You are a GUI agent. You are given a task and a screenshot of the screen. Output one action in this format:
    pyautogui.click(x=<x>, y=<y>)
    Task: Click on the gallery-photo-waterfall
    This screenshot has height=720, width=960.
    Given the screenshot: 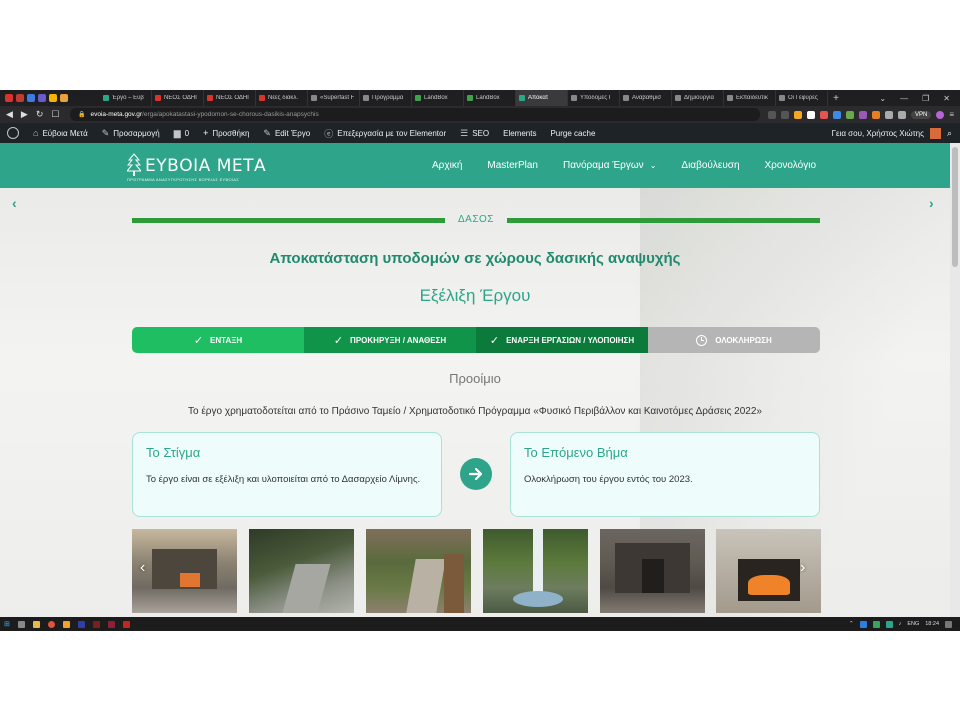 What is the action you would take?
    pyautogui.click(x=535, y=571)
    